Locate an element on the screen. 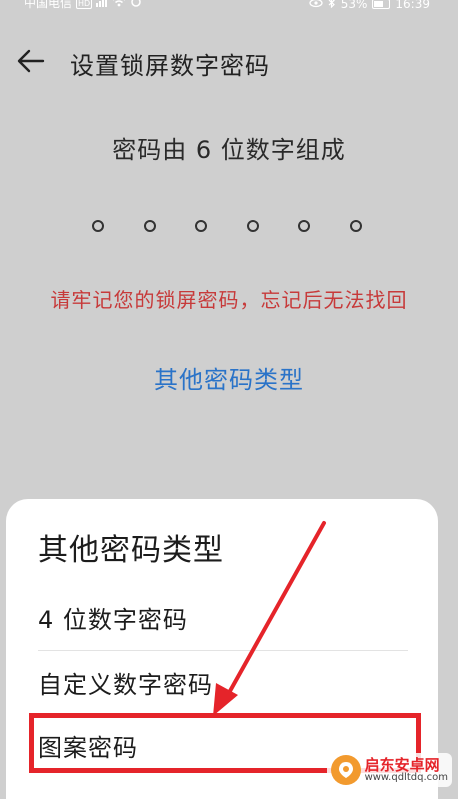 The height and width of the screenshot is (799, 458). pin-description: 密码由 6 位数字组成 is located at coordinates (229, 150).